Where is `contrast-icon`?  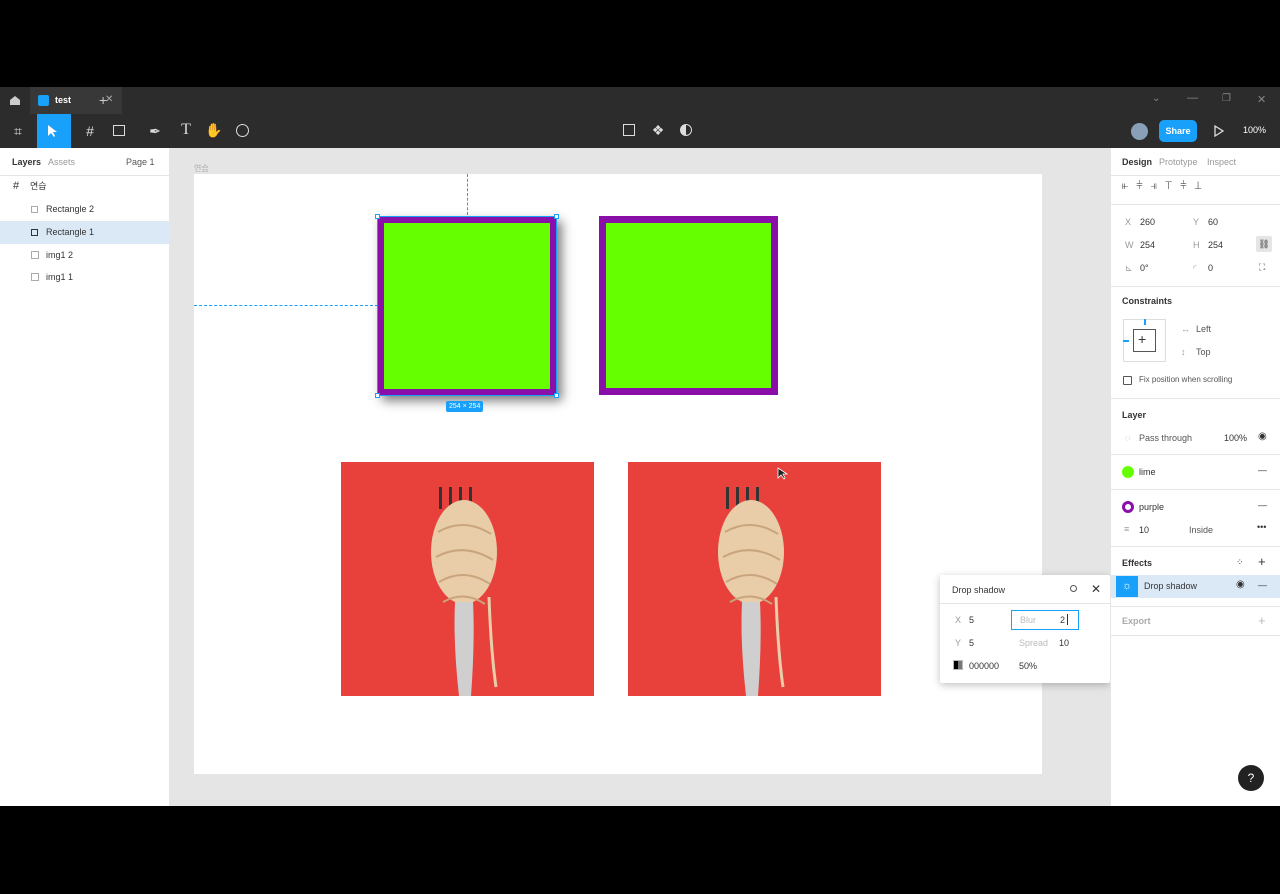
contrast-icon is located at coordinates (686, 130).